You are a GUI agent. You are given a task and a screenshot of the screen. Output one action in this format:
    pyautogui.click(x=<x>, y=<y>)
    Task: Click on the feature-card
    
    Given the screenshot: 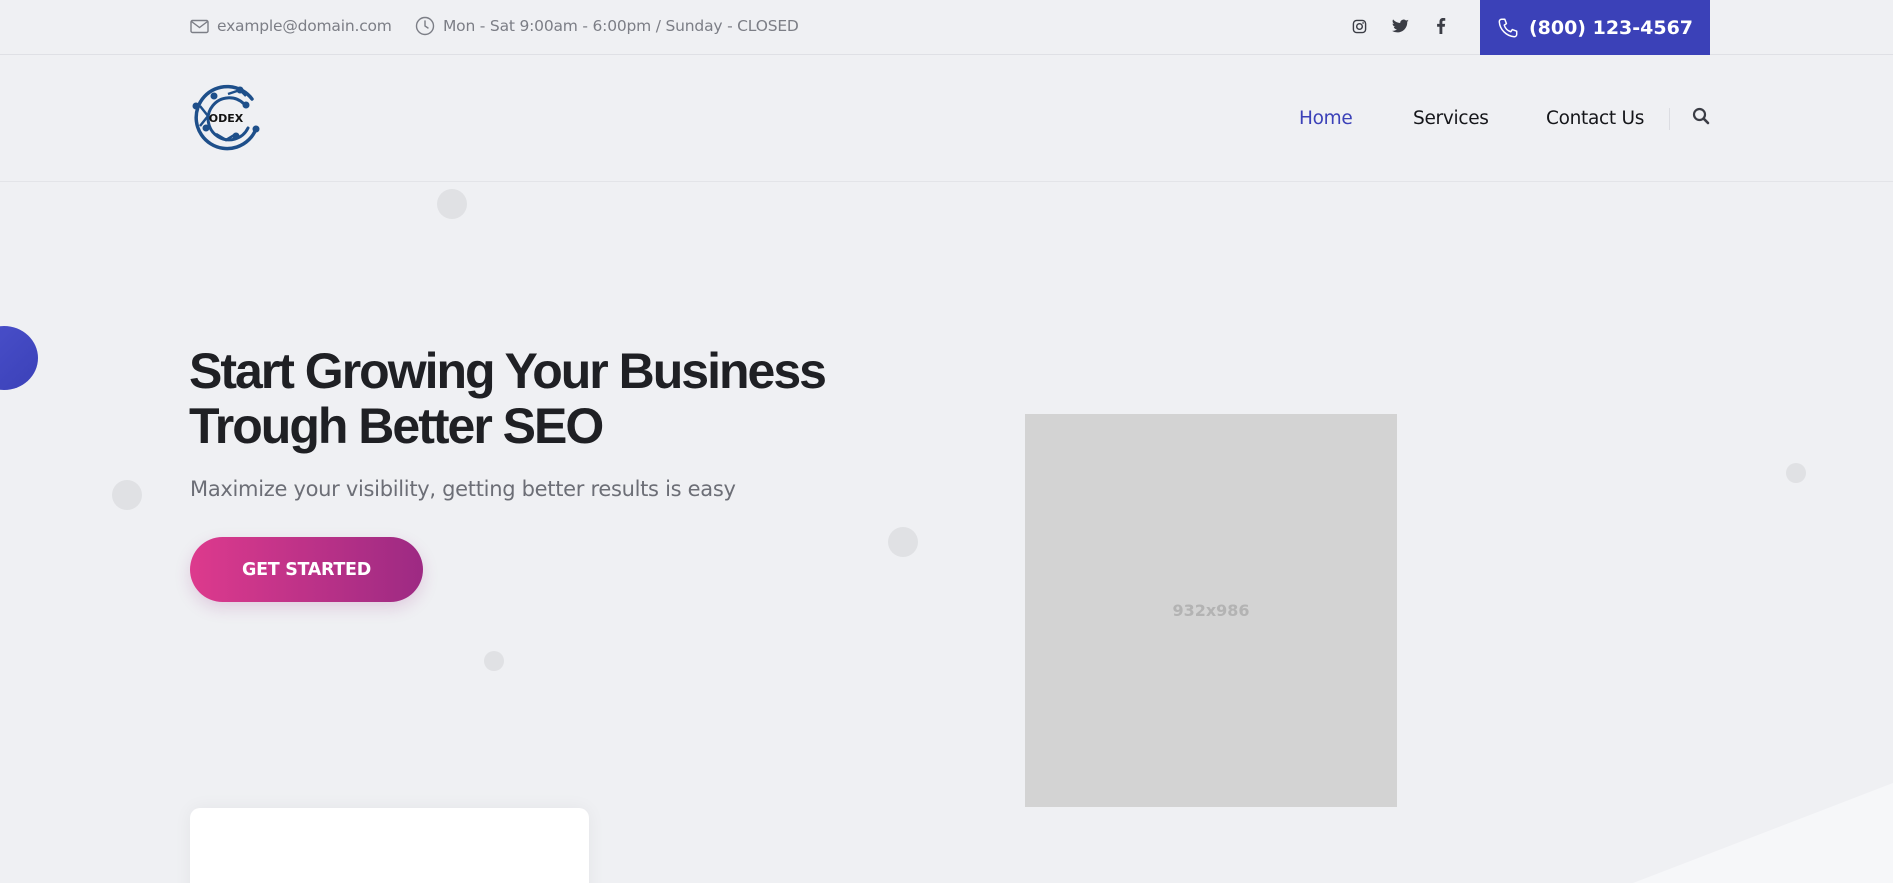 What is the action you would take?
    pyautogui.click(x=389, y=845)
    